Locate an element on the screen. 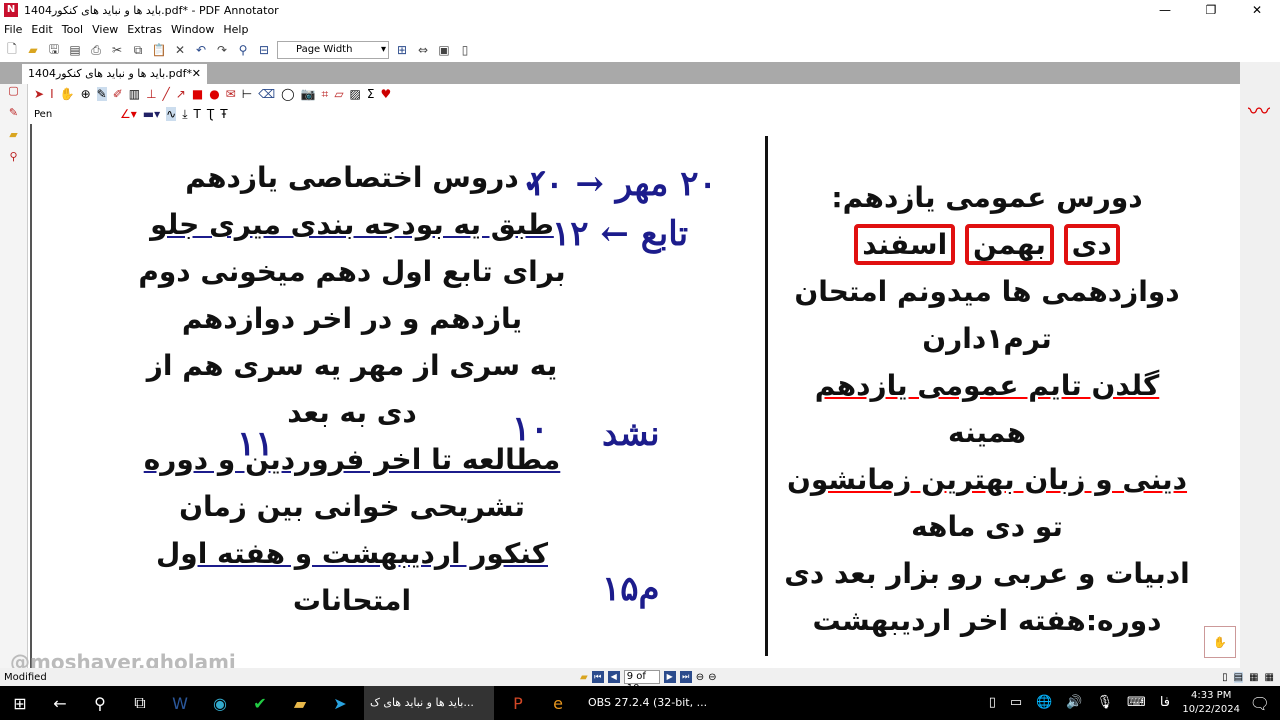 The width and height of the screenshot is (1280, 720). pen-width-button: ▬▾ is located at coordinates (151, 114).